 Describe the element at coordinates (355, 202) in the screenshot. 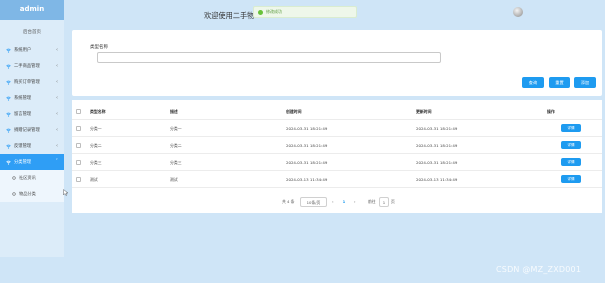

I see `next-page-button: ›` at that location.